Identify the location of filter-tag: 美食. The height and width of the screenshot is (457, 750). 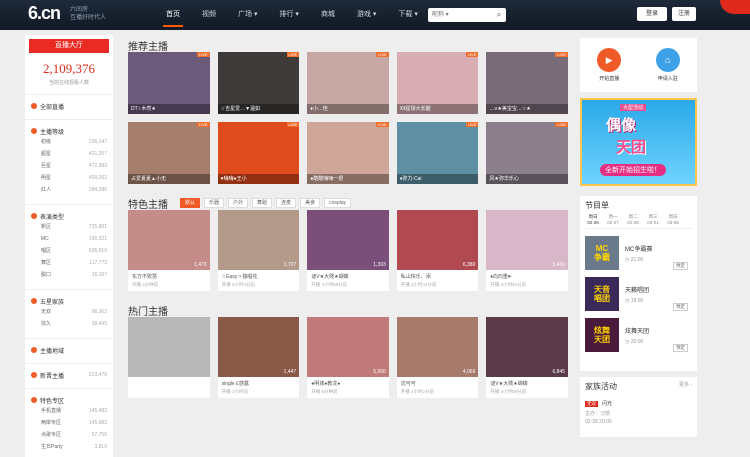
(310, 203).